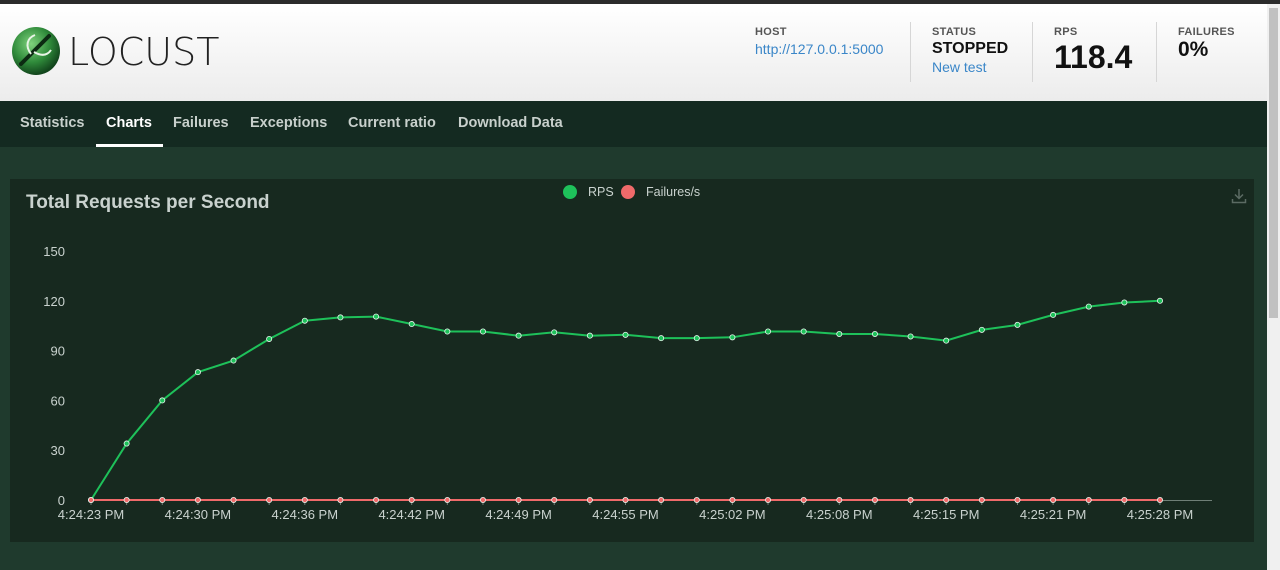 Image resolution: width=1280 pixels, height=570 pixels. What do you see at coordinates (58, 400) in the screenshot?
I see `y-tick-label: 60` at bounding box center [58, 400].